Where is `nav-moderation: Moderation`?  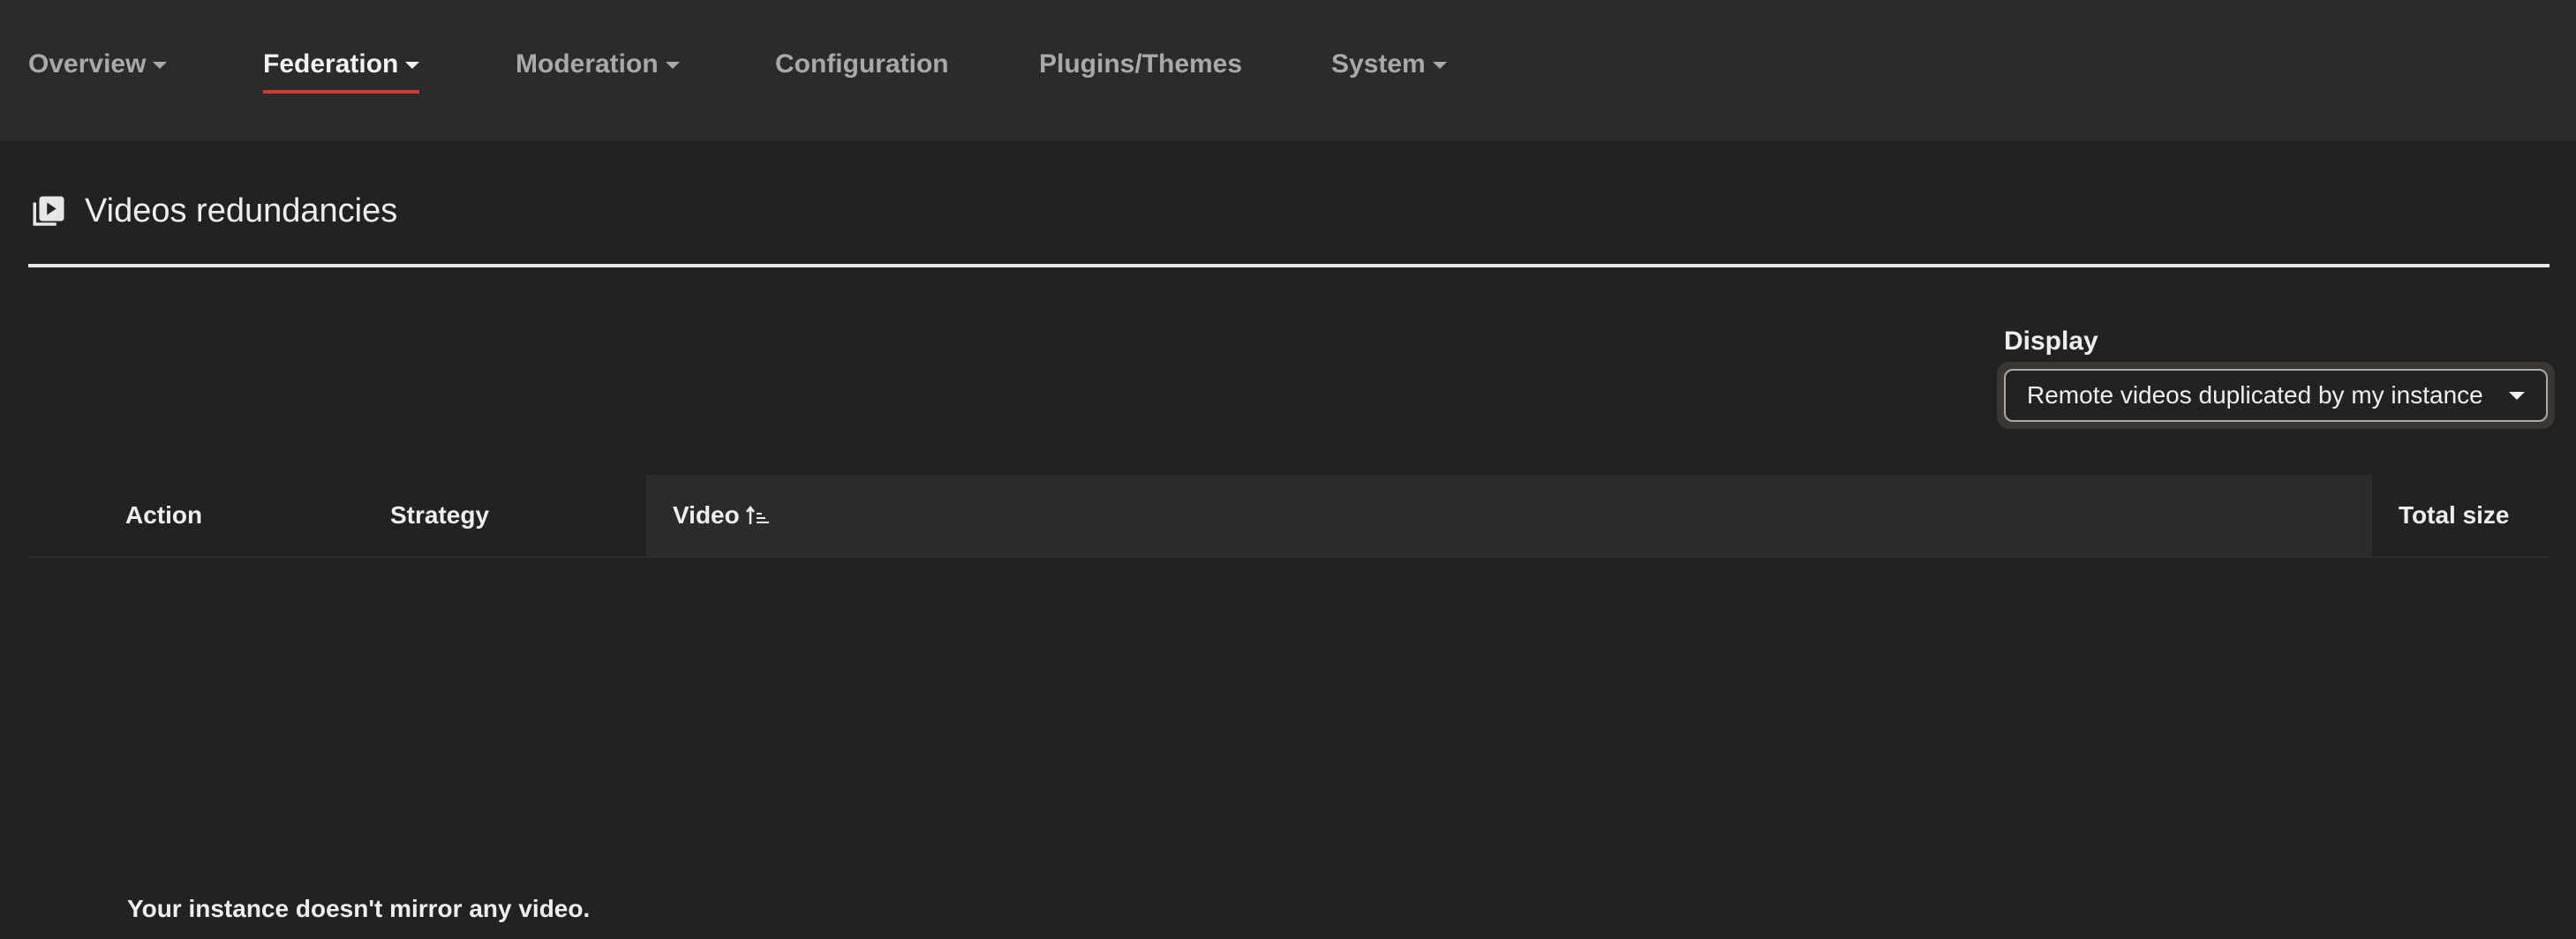
nav-moderation: Moderation is located at coordinates (598, 64).